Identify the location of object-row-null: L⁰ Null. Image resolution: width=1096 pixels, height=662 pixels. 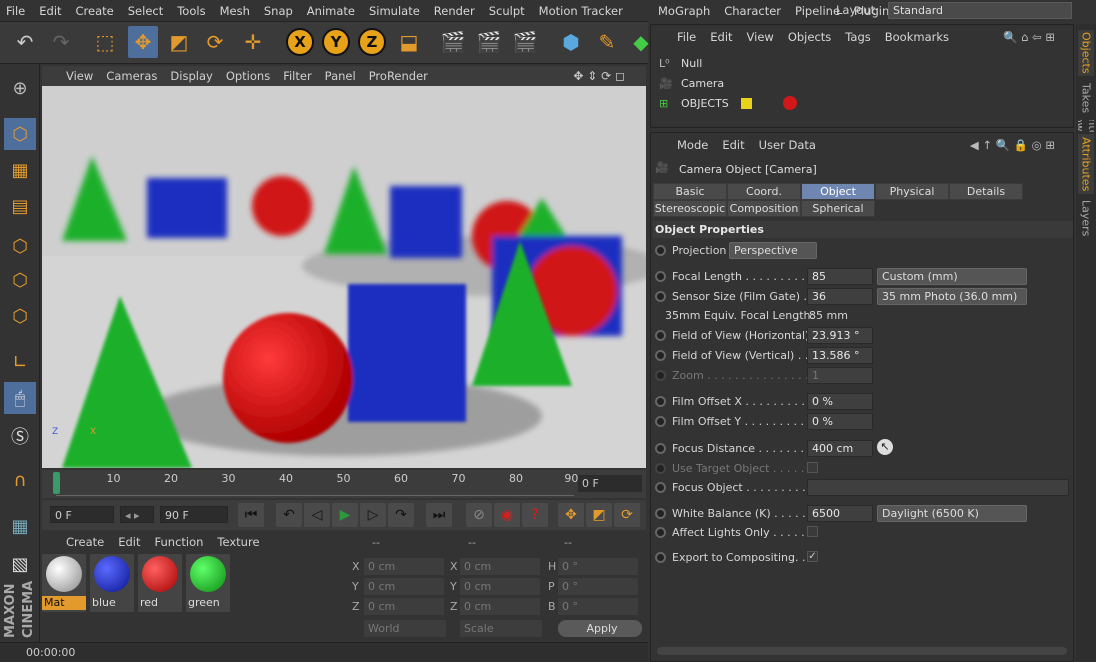
(680, 63).